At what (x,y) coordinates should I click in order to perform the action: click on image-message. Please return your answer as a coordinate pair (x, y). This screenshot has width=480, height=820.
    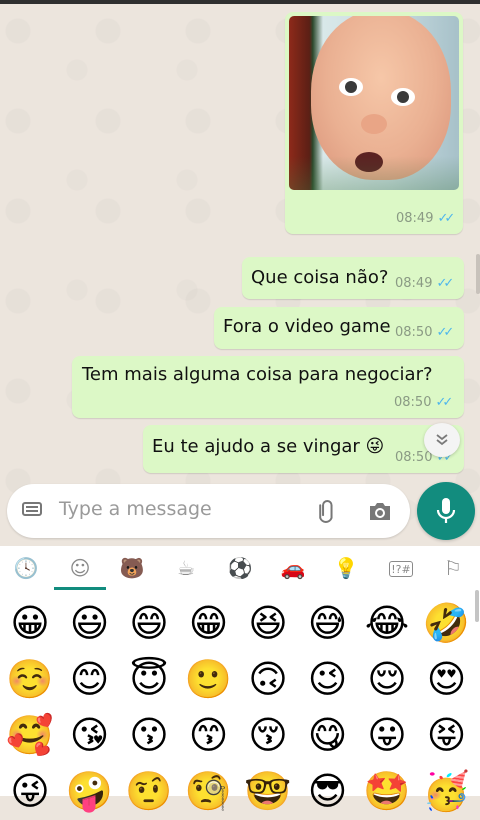
    Looking at the image, I should click on (374, 123).